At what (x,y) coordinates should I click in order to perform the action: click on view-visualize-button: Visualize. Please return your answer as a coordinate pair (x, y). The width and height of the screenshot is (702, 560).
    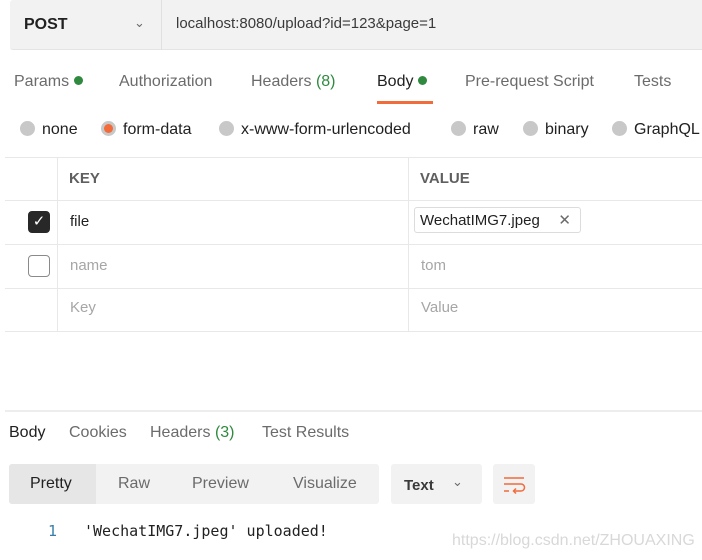
    Looking at the image, I should click on (325, 484).